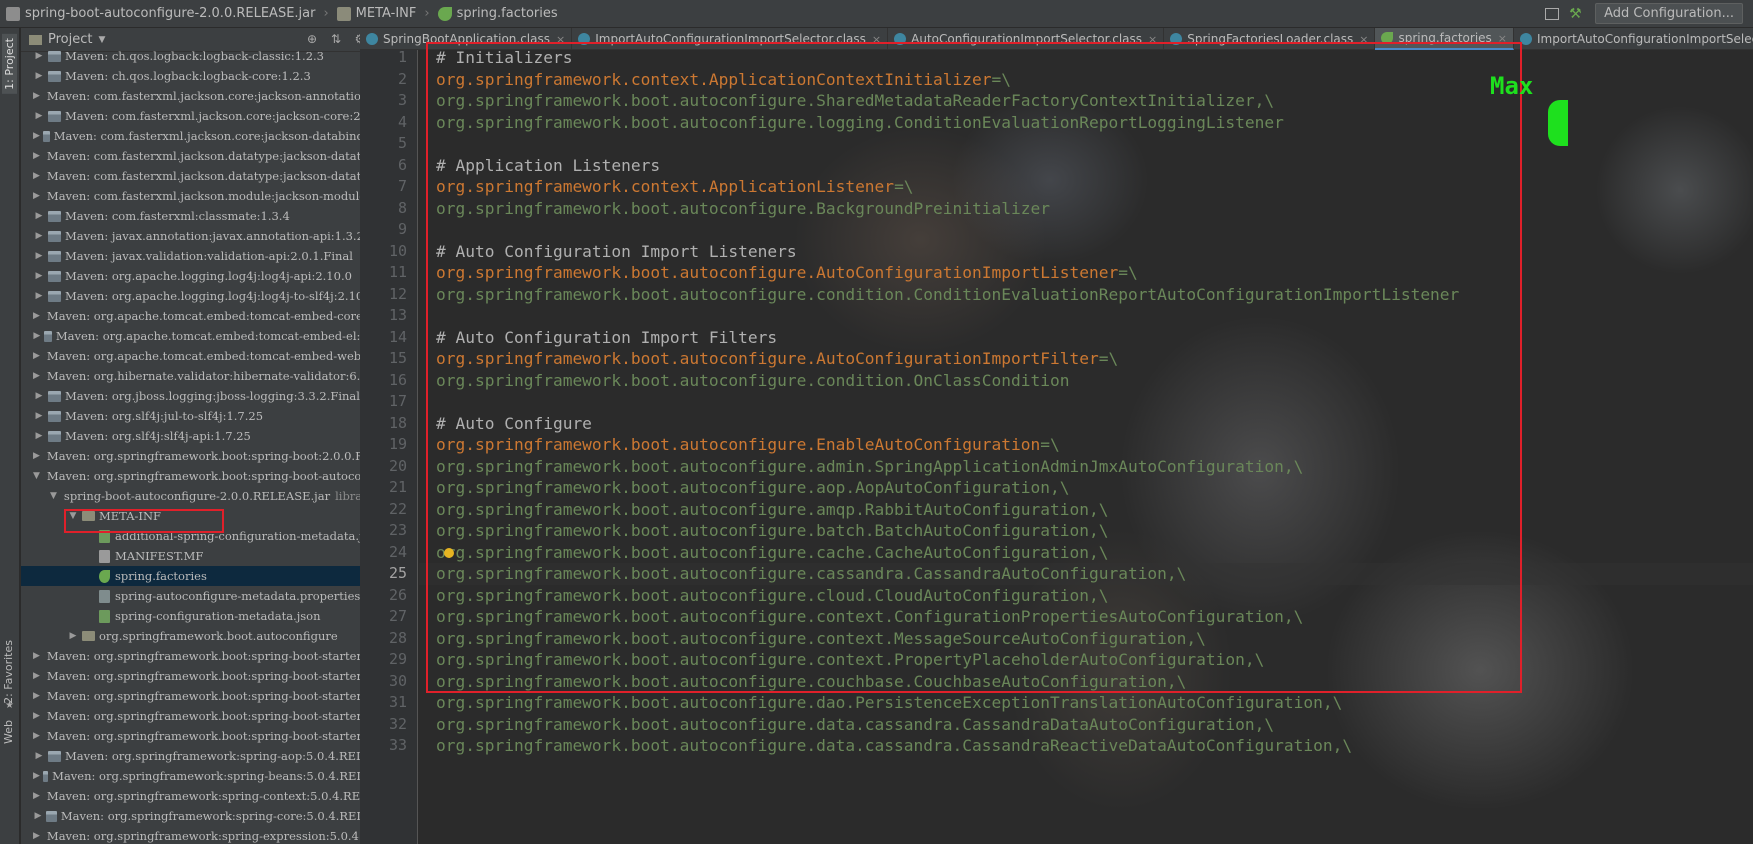 The height and width of the screenshot is (844, 1753). I want to click on breadcrumb-meta-inf: META-INF, so click(377, 14).